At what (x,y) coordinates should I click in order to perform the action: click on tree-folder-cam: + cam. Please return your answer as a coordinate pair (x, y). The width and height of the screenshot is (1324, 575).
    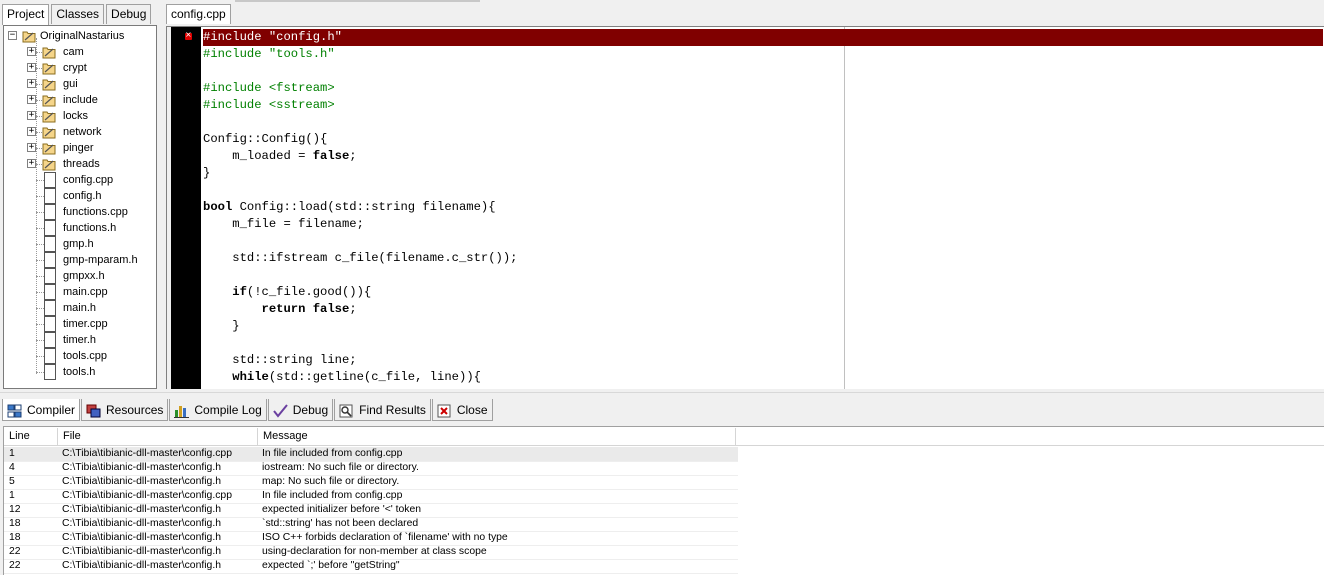
    Looking at the image, I should click on (79, 52).